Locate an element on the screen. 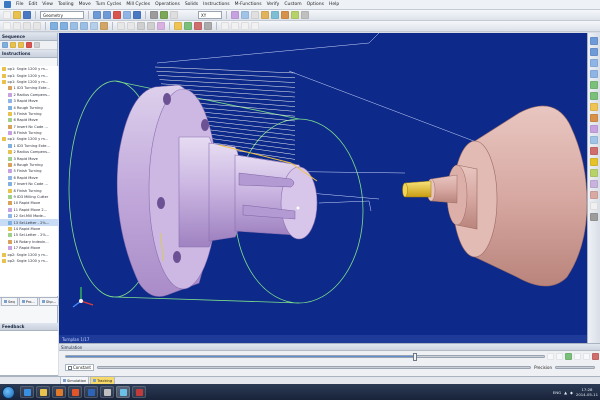 This screenshot has height=400, width=600. volume-icon: ◆ is located at coordinates (571, 392).